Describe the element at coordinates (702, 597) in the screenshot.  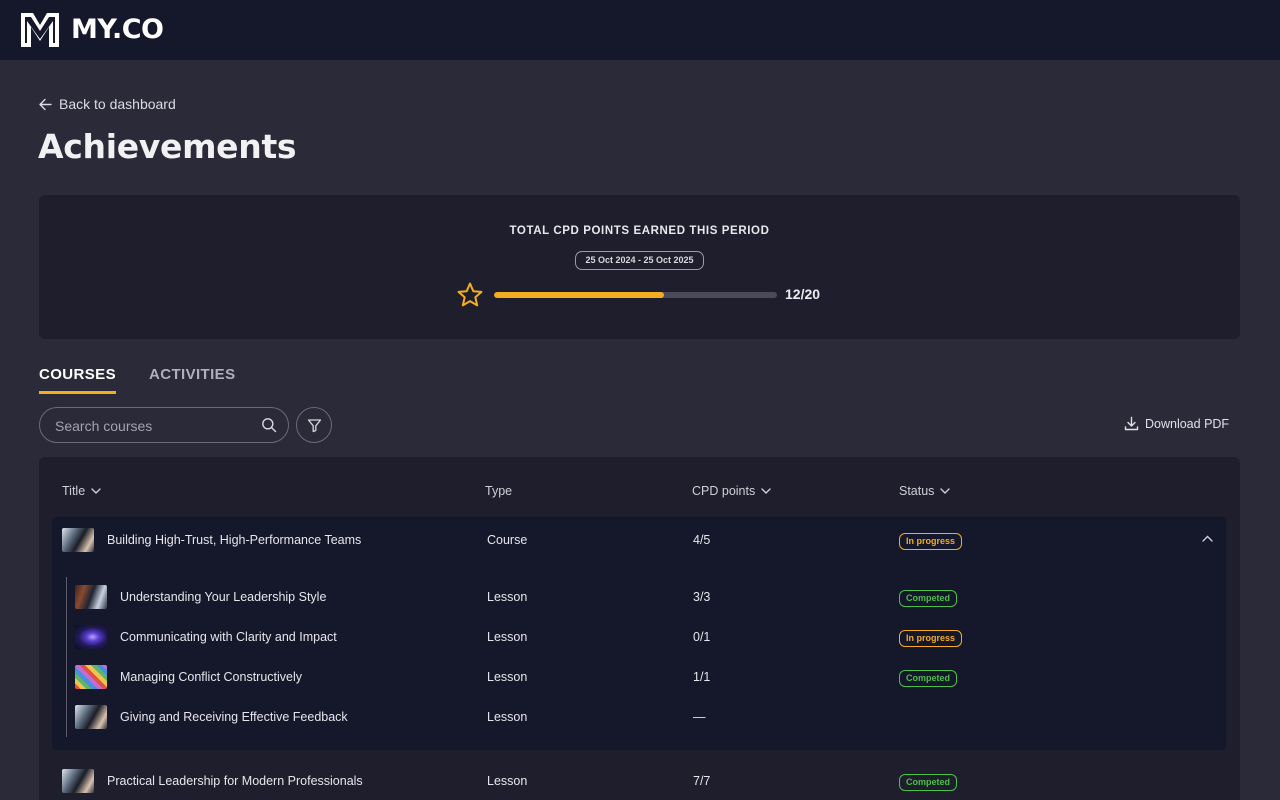
I see `row-cpd: 3/3` at that location.